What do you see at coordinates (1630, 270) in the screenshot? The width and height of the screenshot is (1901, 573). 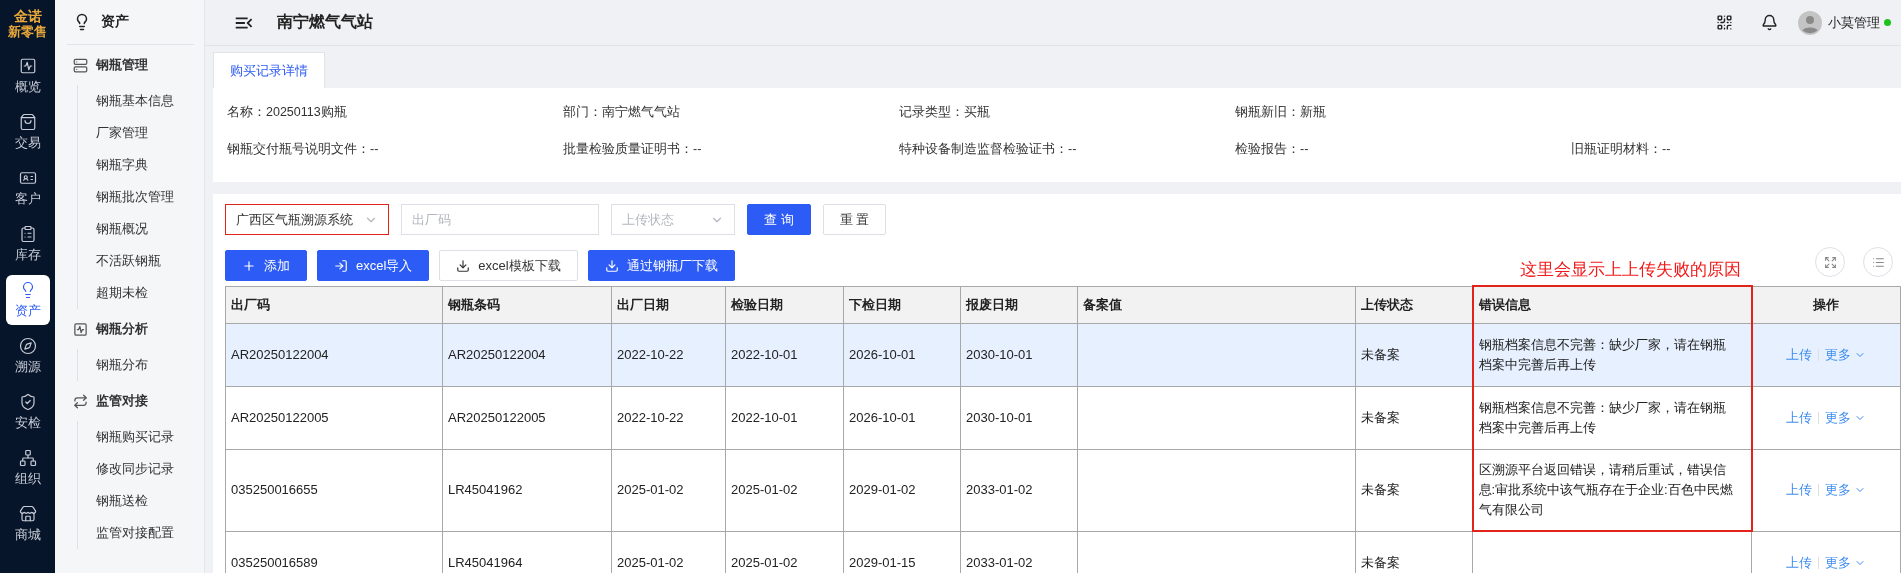 I see `annotation-text: 这里会显示上上传失败的原因` at bounding box center [1630, 270].